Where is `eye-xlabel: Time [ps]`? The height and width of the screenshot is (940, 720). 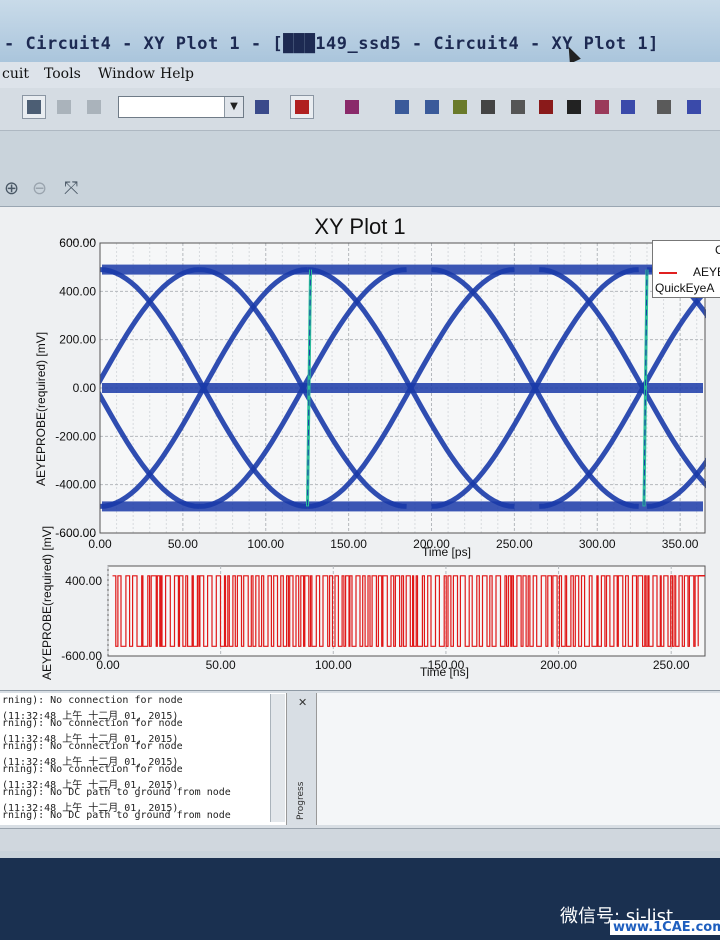 eye-xlabel: Time [ps] is located at coordinates (446, 552).